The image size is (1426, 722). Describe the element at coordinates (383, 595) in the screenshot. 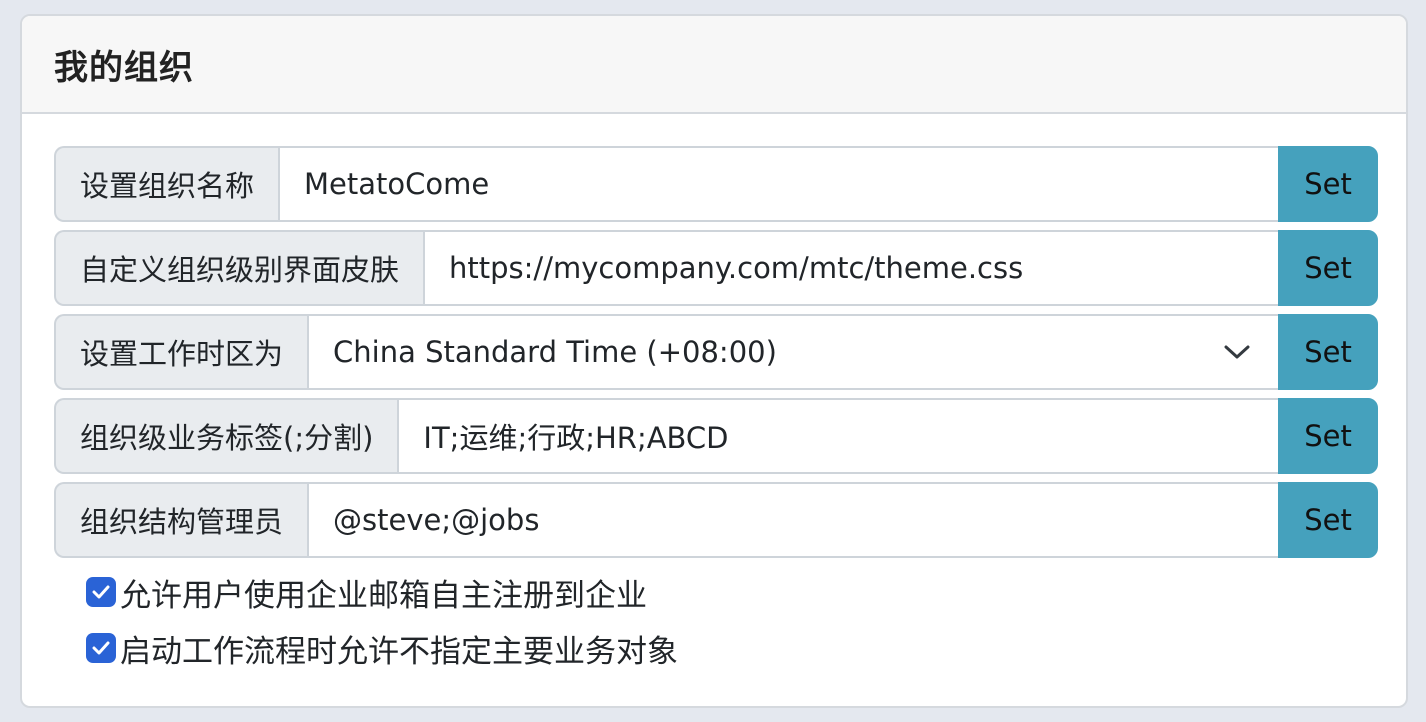

I see `allow-email-registration-label: 允许用户使用企业邮箱自主注册到企业` at that location.